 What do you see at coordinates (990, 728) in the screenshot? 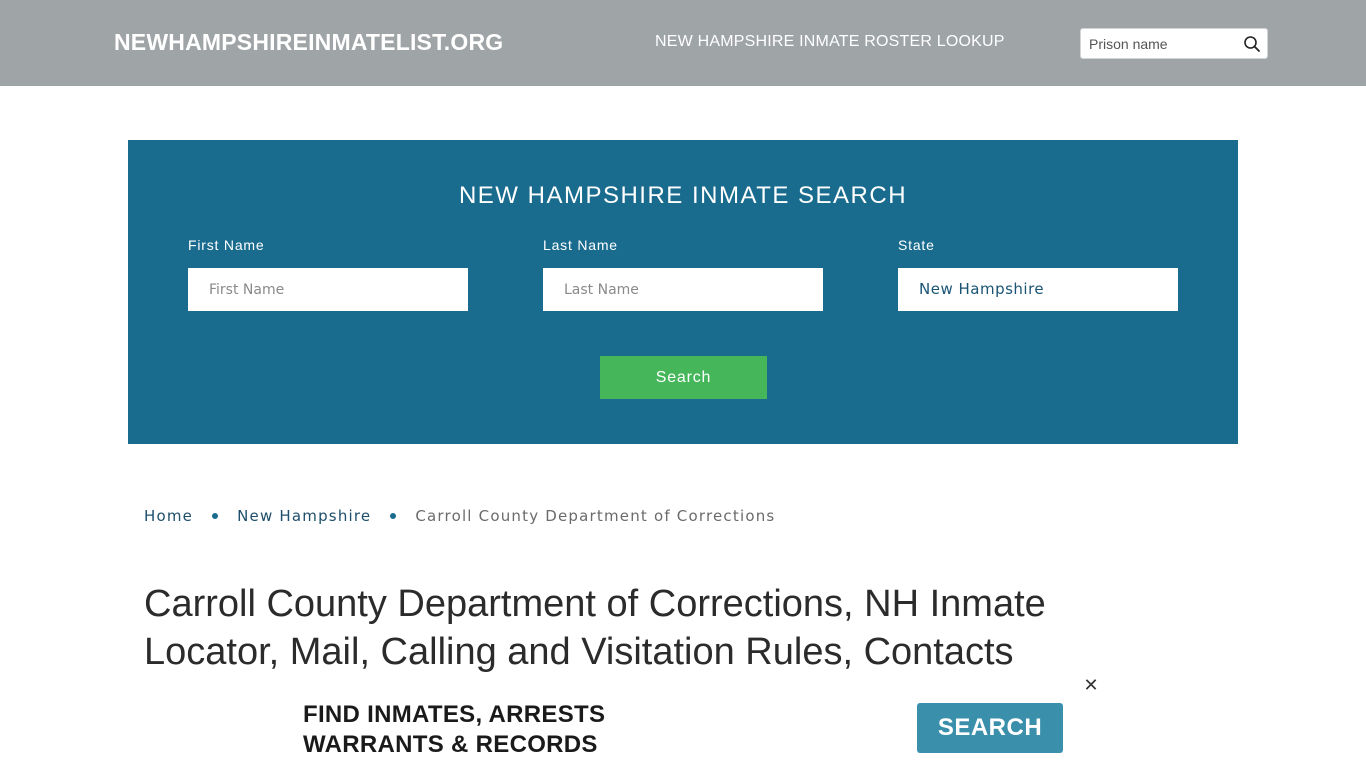
I see `ad-search-button: SEARCH` at bounding box center [990, 728].